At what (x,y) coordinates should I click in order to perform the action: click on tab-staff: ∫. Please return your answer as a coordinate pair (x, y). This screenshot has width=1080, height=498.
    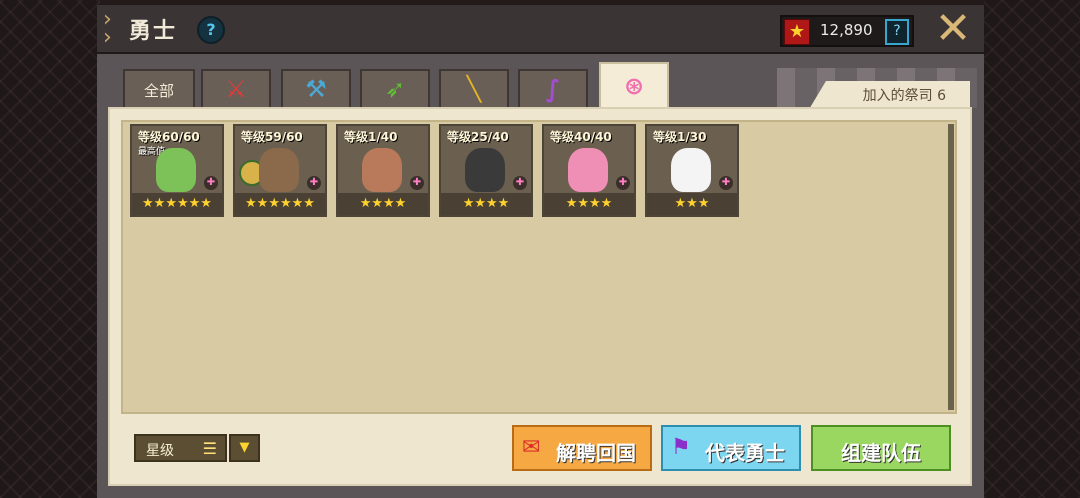
    Looking at the image, I should click on (553, 89).